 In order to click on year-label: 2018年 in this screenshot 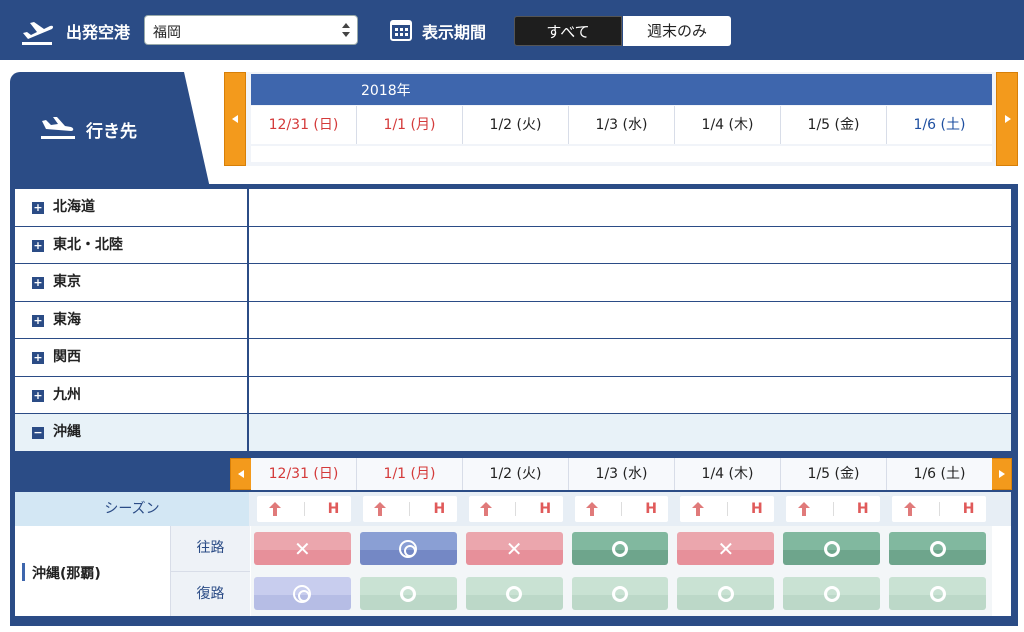, I will do `click(386, 91)`.